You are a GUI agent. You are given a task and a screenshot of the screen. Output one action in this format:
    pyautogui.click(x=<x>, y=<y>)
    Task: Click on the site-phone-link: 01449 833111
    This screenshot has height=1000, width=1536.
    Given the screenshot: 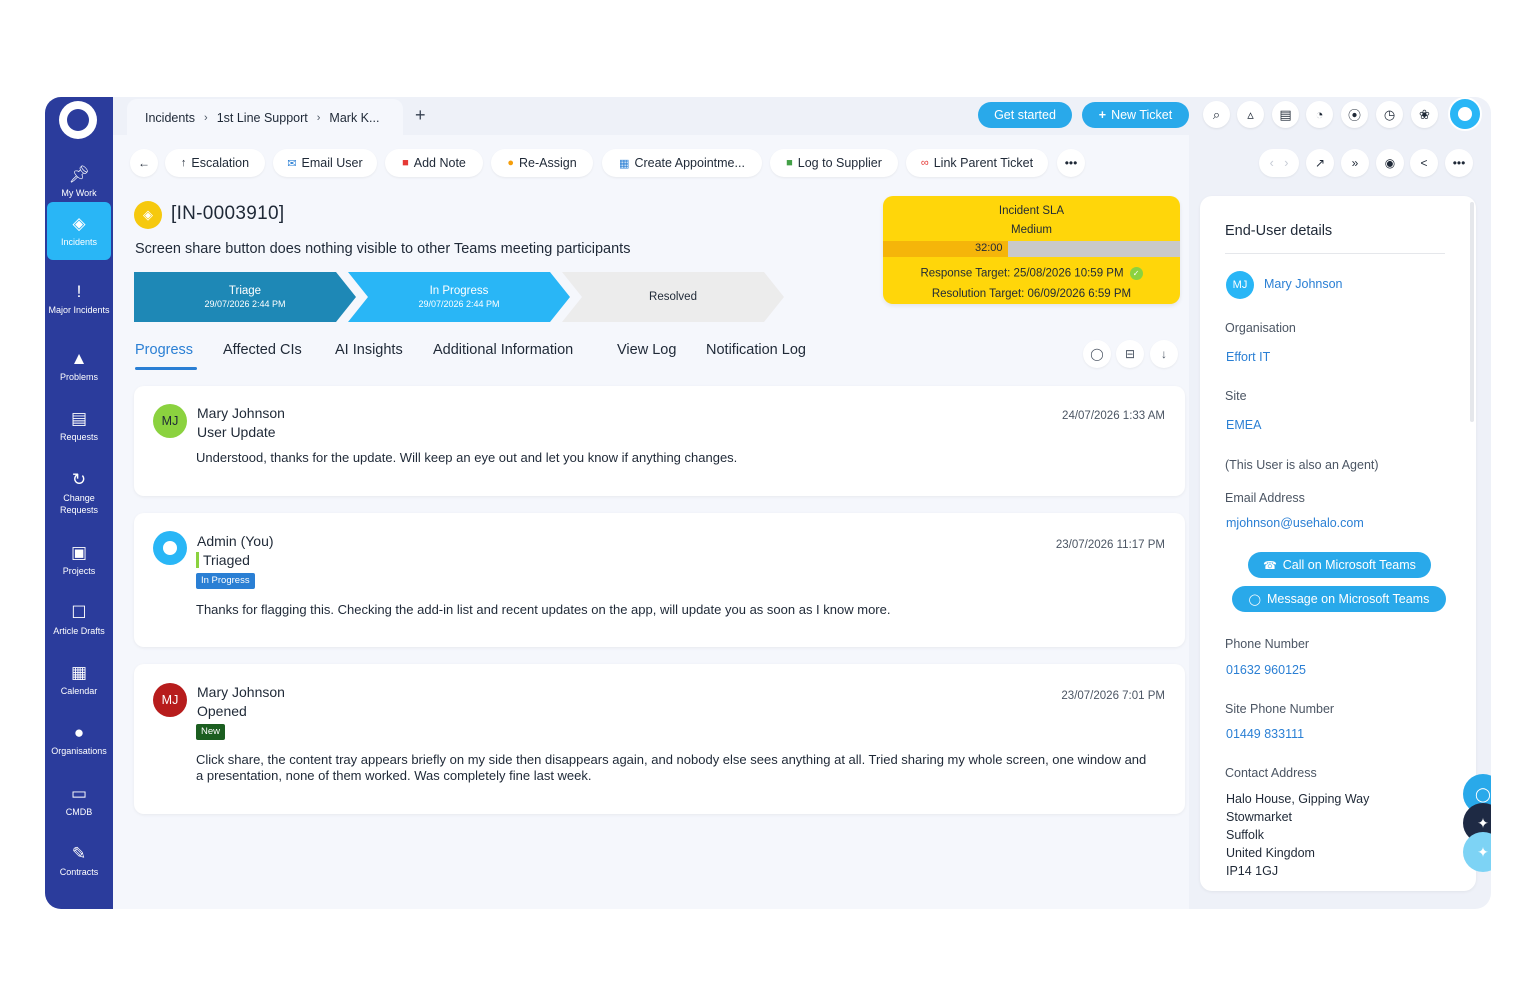 What is the action you would take?
    pyautogui.click(x=1265, y=734)
    